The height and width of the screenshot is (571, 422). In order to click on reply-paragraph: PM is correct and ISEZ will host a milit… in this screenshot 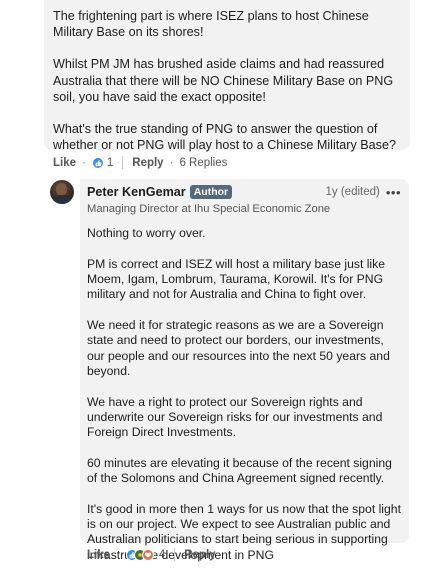, I will do `click(236, 279)`.